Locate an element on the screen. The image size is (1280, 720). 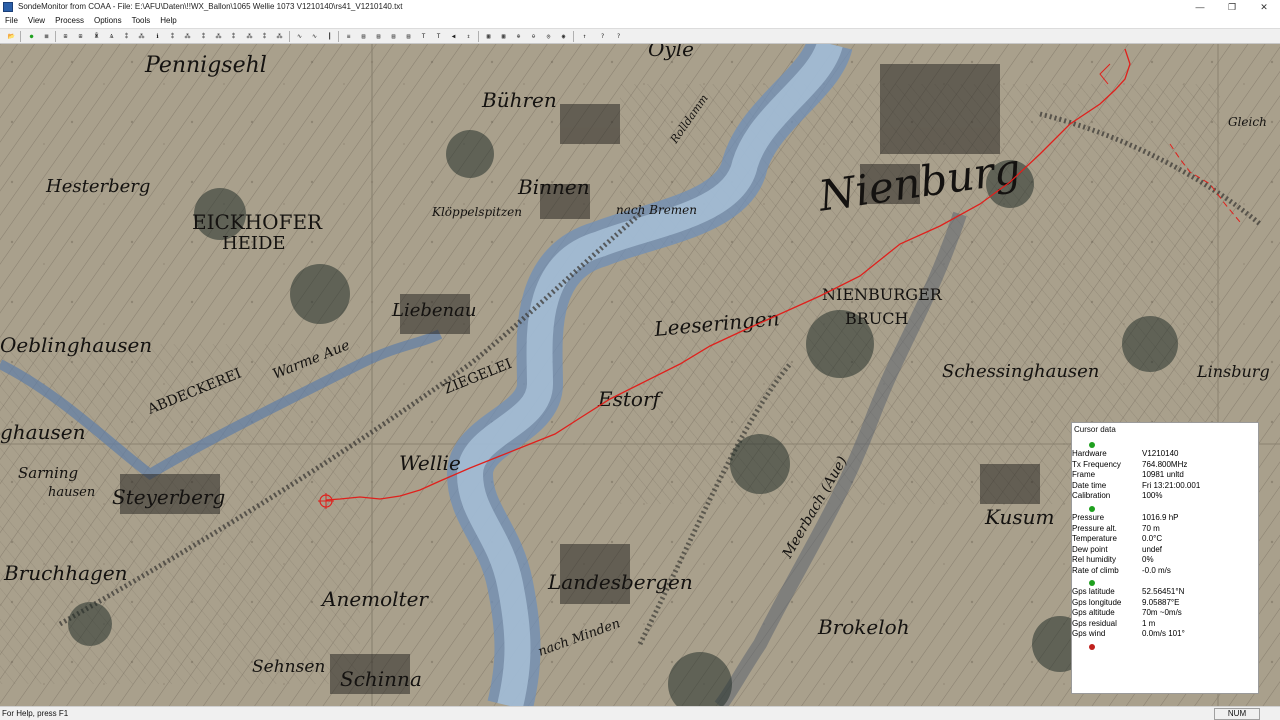
menu-options: Options is located at coordinates (108, 21).